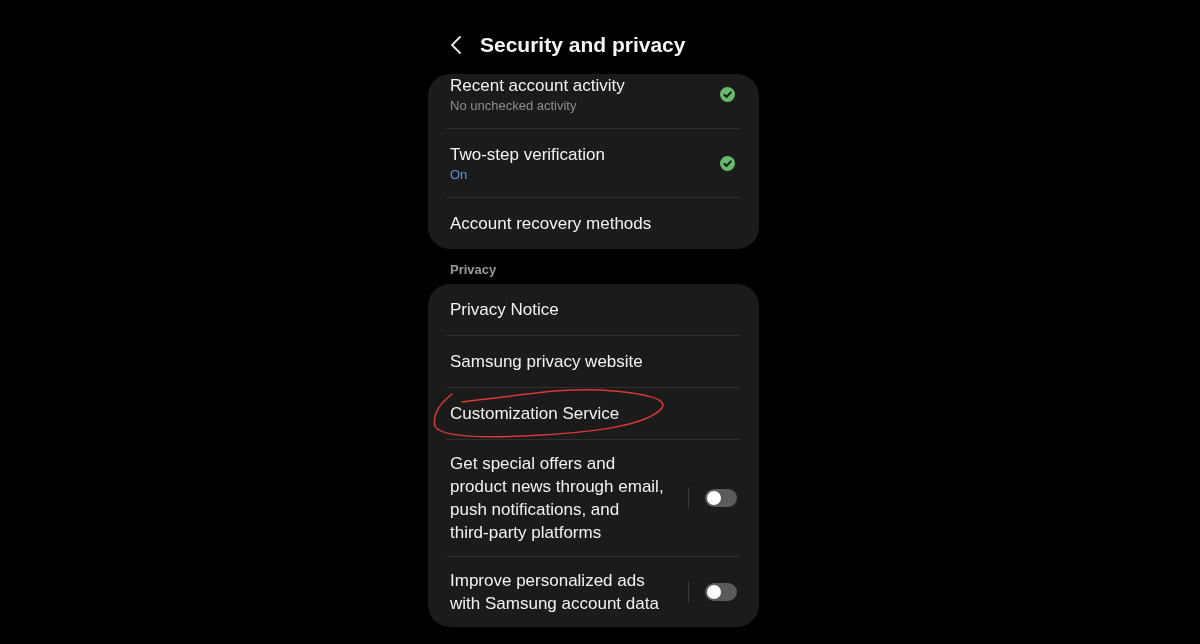 The height and width of the screenshot is (644, 1200). What do you see at coordinates (527, 154) in the screenshot?
I see `setting-title: Two-step verification` at bounding box center [527, 154].